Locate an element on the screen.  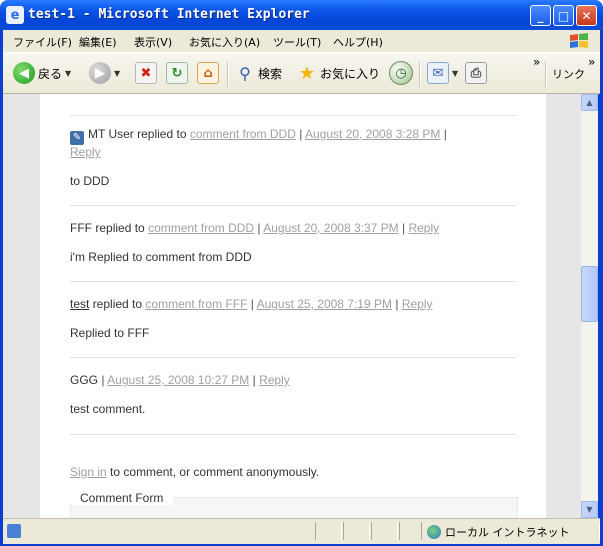
scroll-down-button: ▼ is located at coordinates (589, 509).